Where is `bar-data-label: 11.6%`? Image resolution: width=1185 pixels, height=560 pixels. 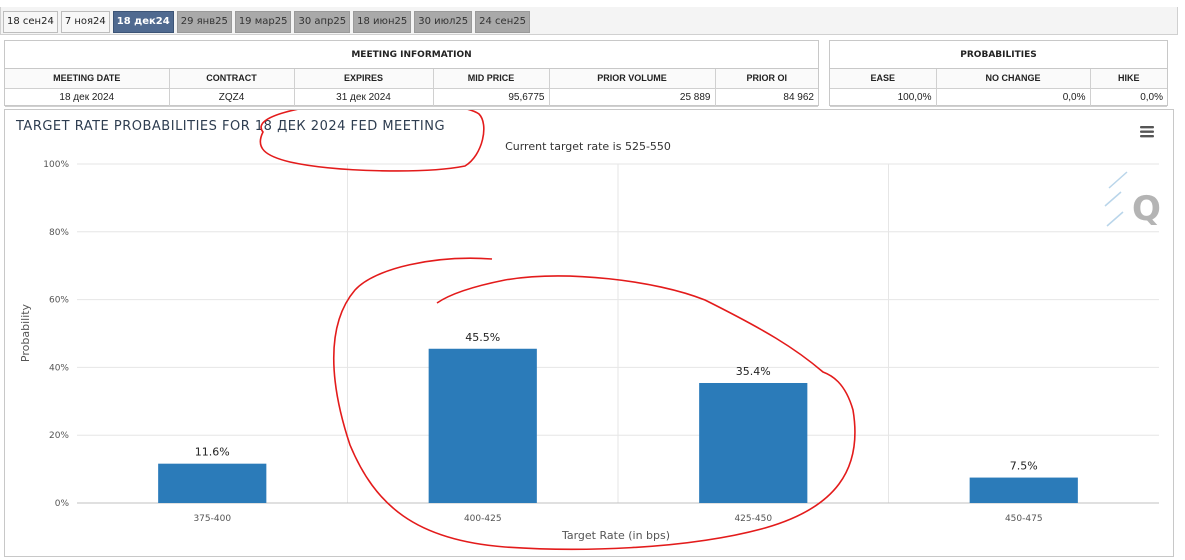 bar-data-label: 11.6% is located at coordinates (212, 452).